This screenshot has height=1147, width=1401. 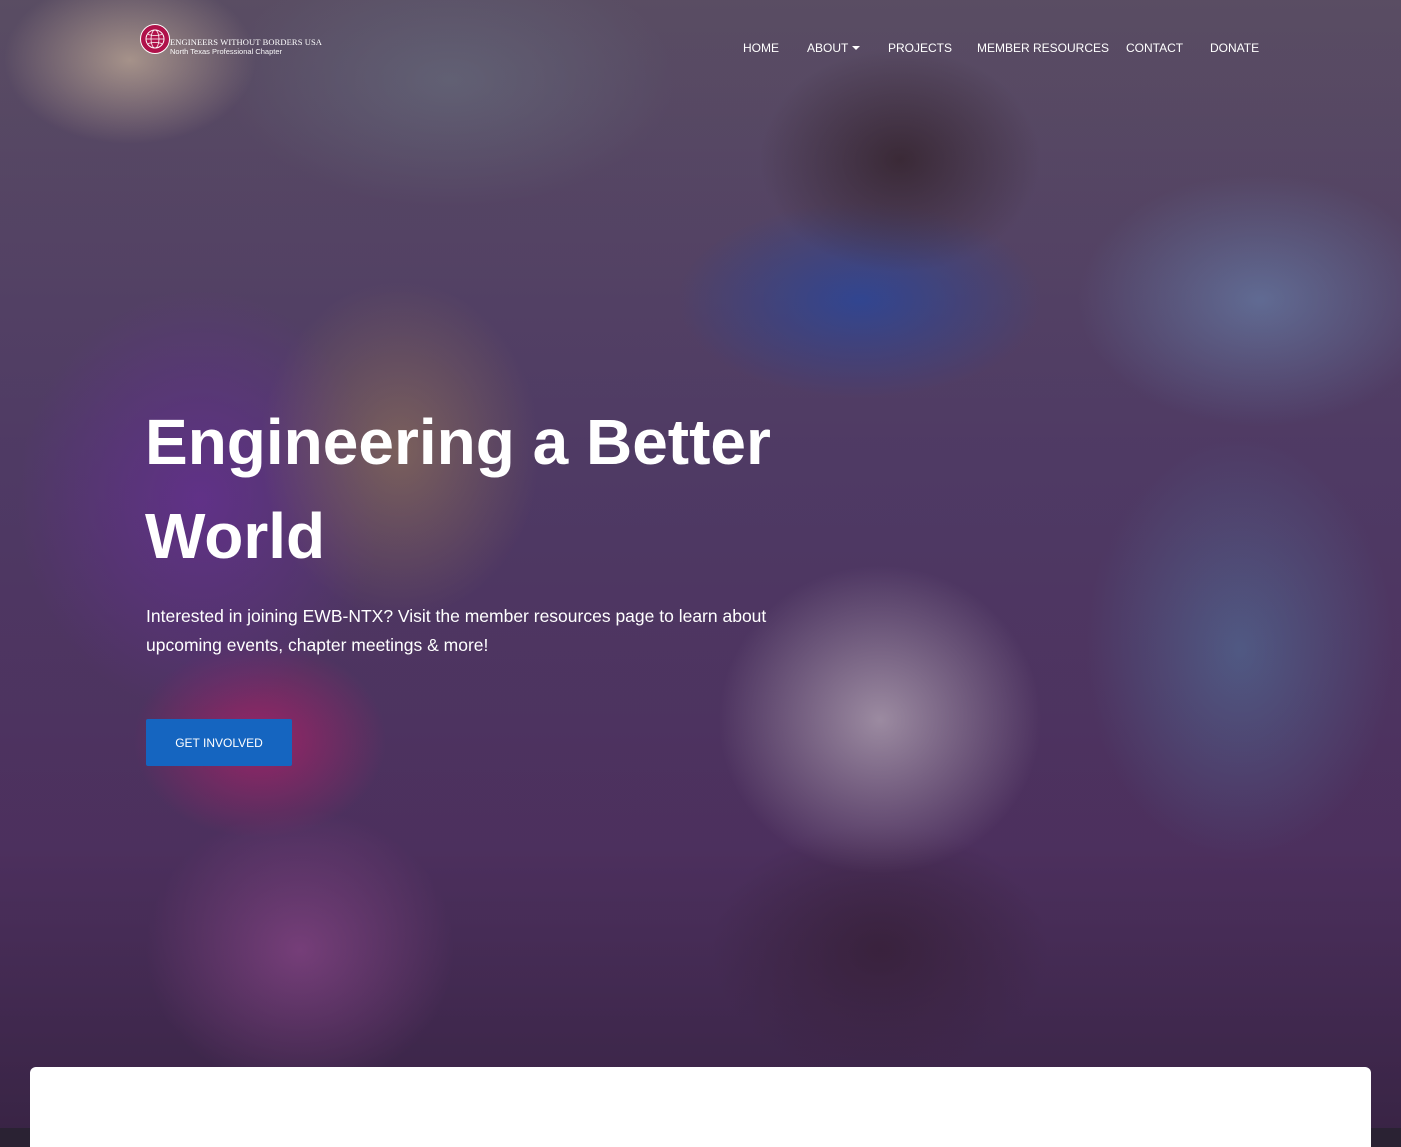 What do you see at coordinates (1234, 48) in the screenshot?
I see `nav-item-donate: DONATE` at bounding box center [1234, 48].